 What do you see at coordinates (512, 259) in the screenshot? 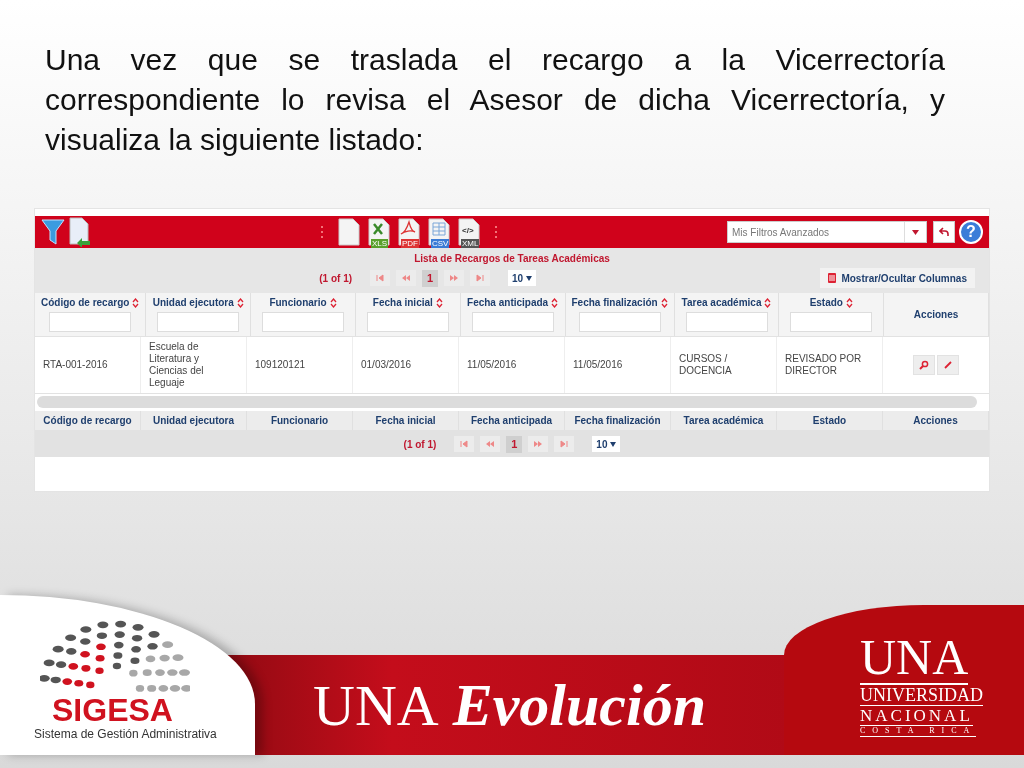
I see `table-title: Lista de Recargos de Tareas Académicas` at bounding box center [512, 259].